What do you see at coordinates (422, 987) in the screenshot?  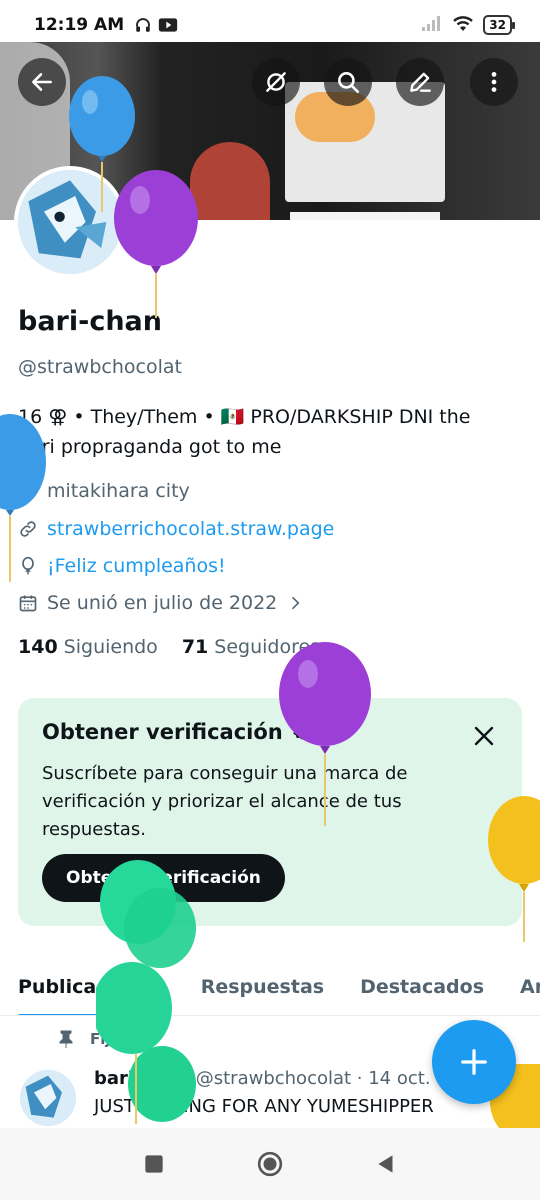 I see `tab-highlights: Destacados` at bounding box center [422, 987].